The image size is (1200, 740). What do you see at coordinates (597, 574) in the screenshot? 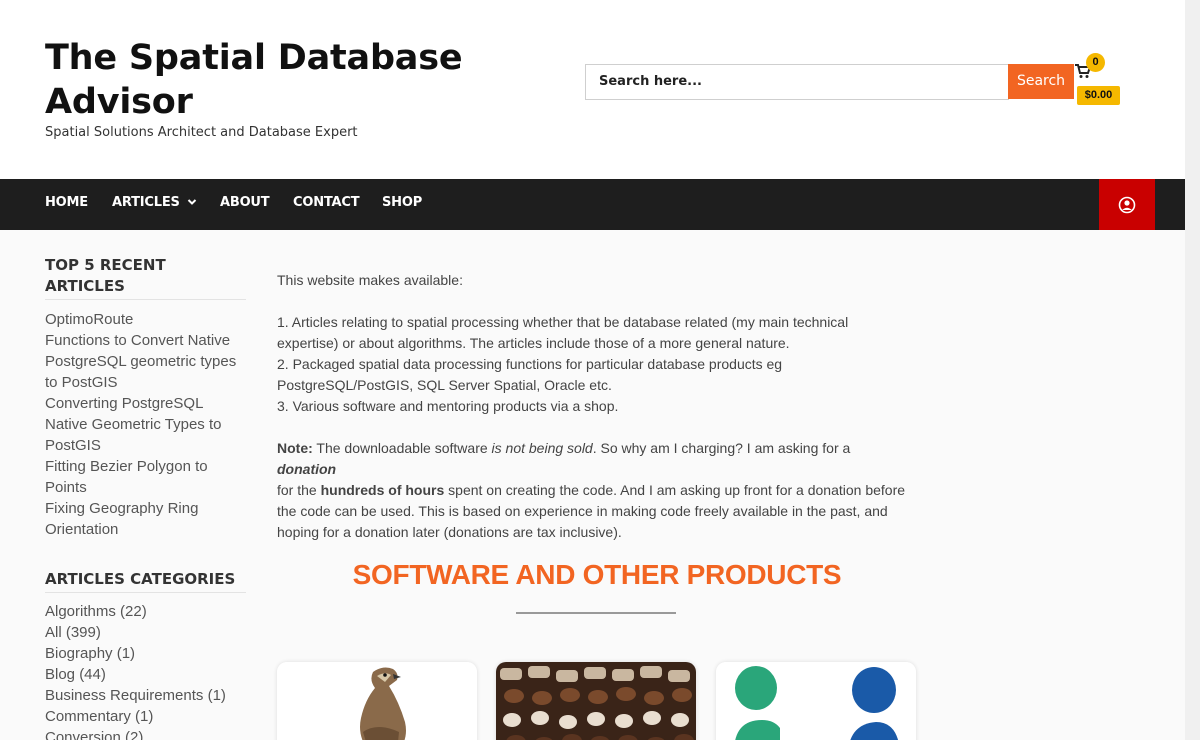
I see `products-heading: SOFTWARE AND OTHER PRODUCTS` at bounding box center [597, 574].